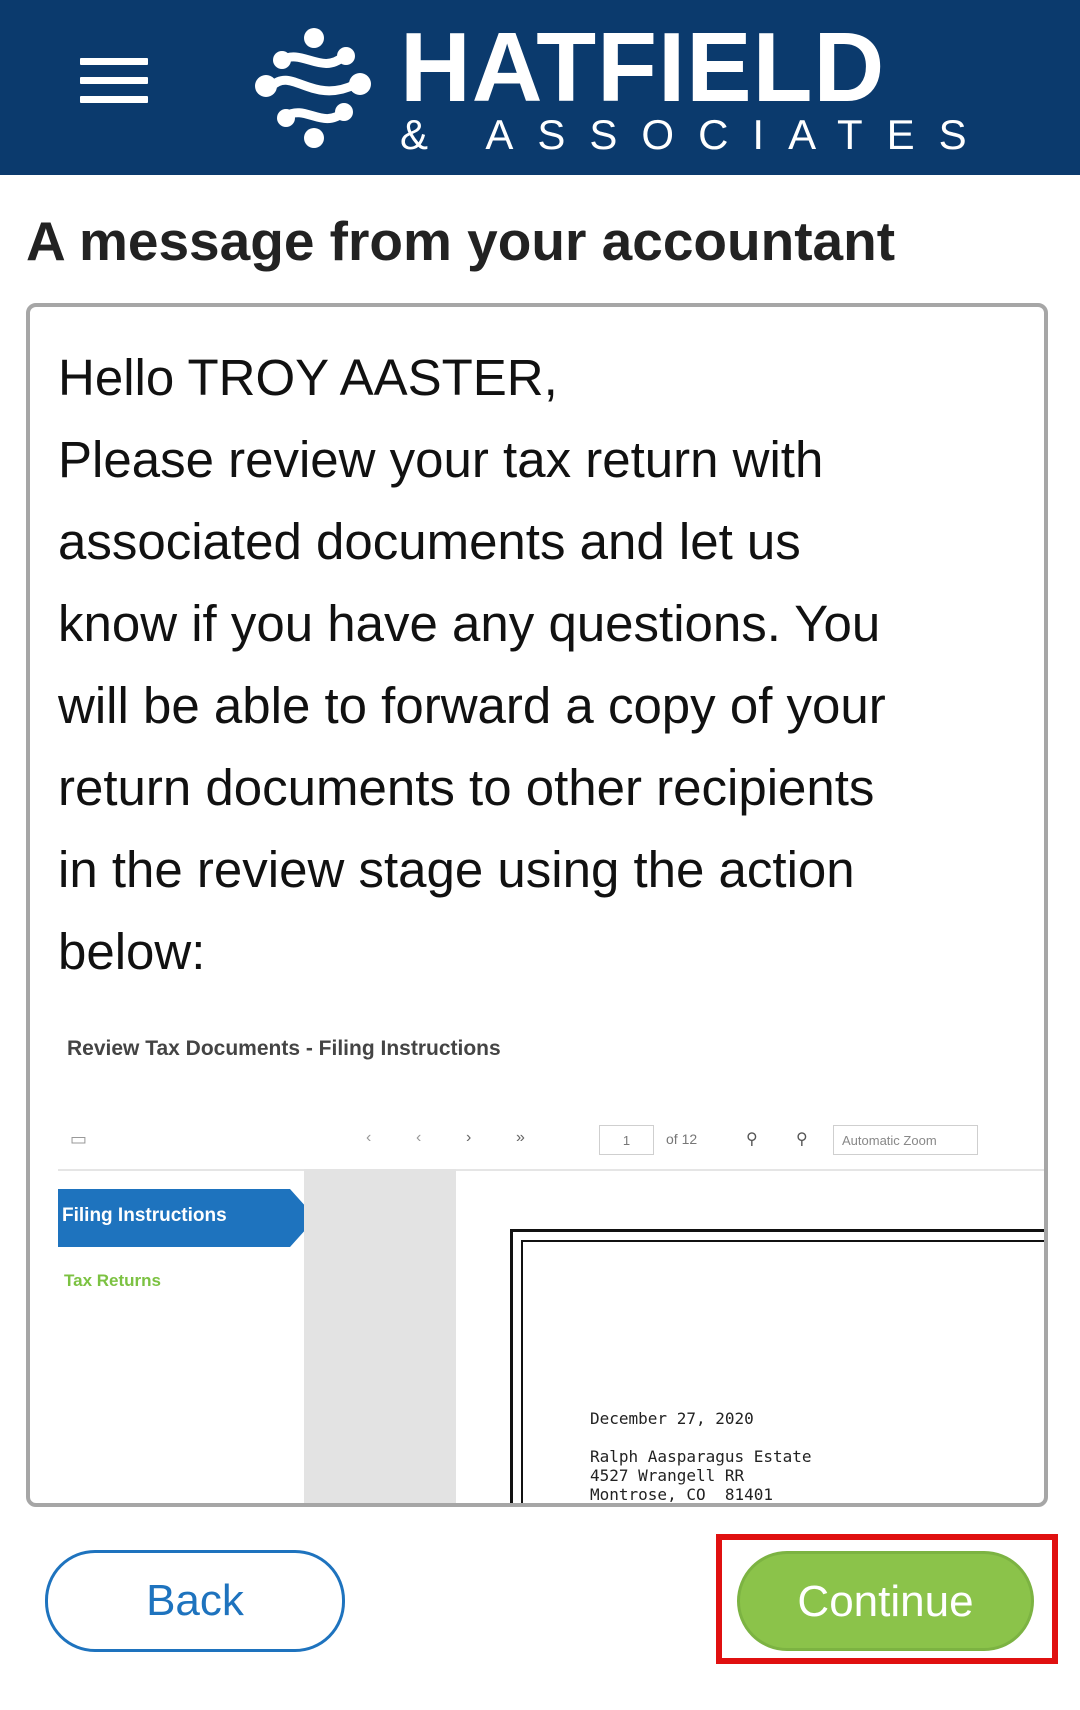 The width and height of the screenshot is (1080, 1710). I want to click on doc-line: Ralph Aasparagus Estate, so click(701, 1456).